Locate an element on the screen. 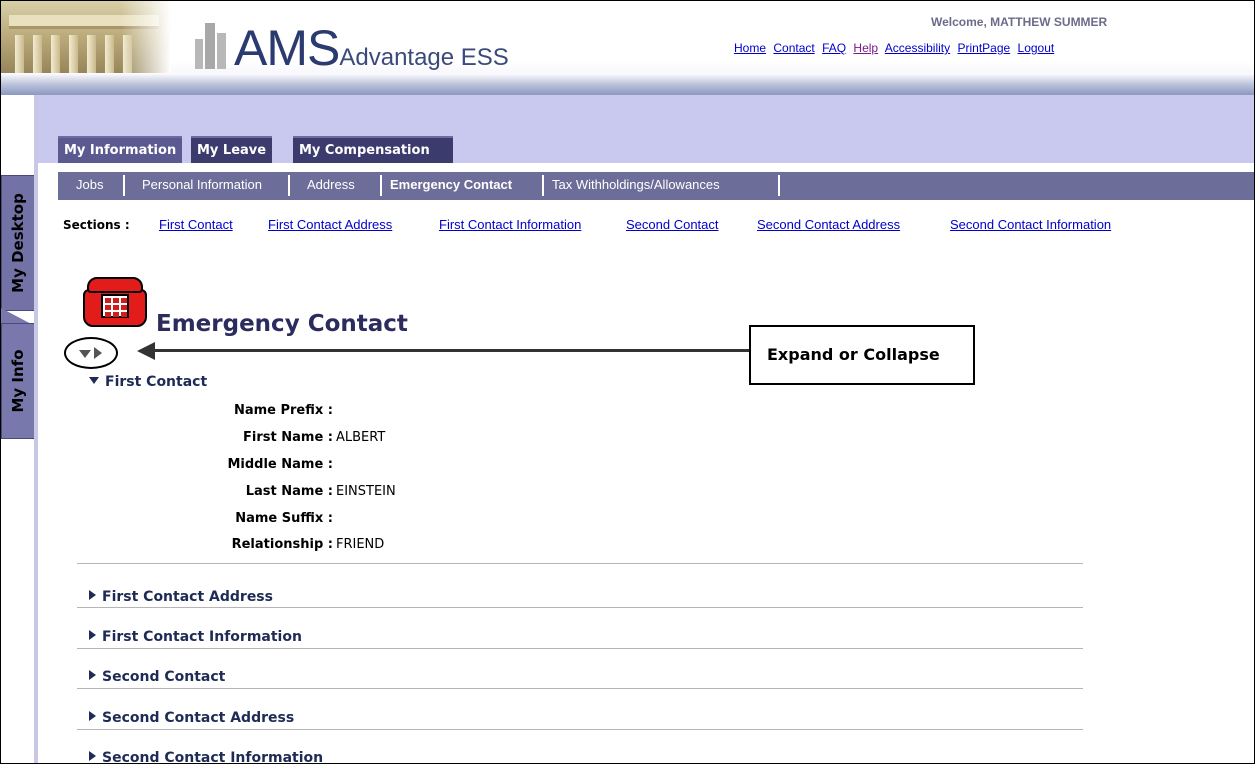  my-desktop-label: My Desktop is located at coordinates (18, 243).